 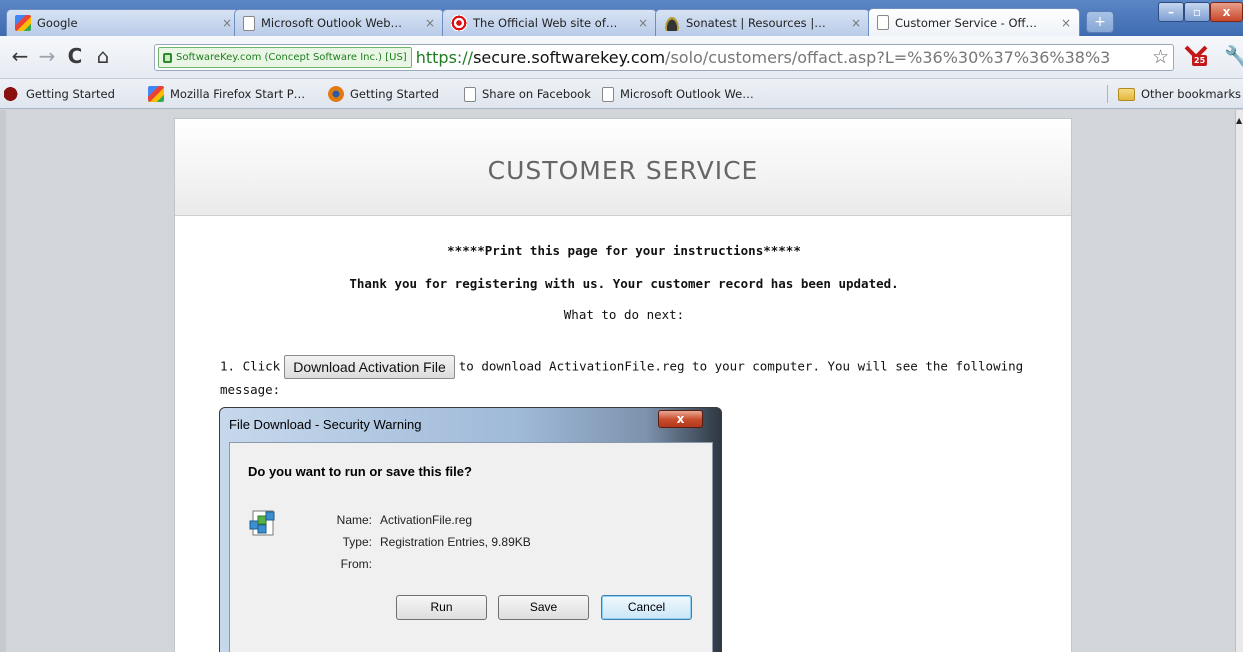 What do you see at coordinates (360, 471) in the screenshot?
I see `dialog-question: Do you want to run or save this file?` at bounding box center [360, 471].